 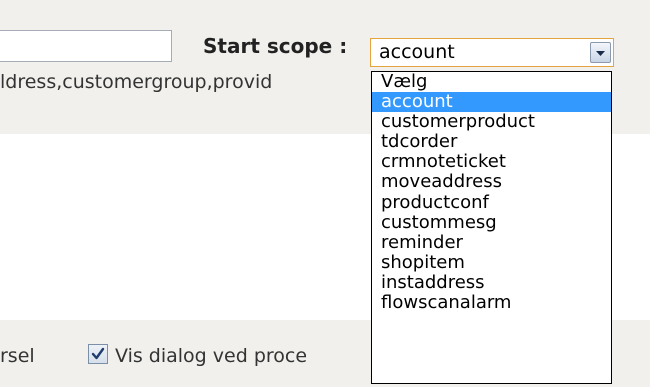 I want to click on vis-dialog-checkbox-label: Vis dialog ved proce, so click(x=211, y=356).